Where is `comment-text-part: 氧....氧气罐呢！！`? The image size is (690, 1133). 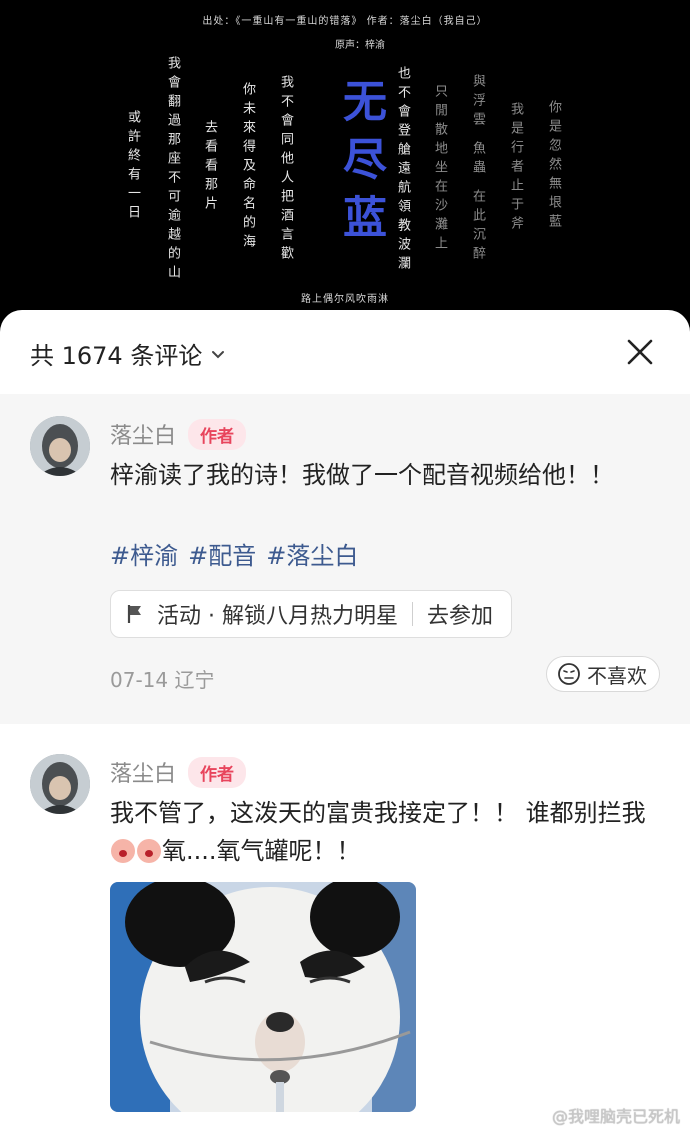 comment-text-part: 氧....氧气罐呢！！ is located at coordinates (261, 851).